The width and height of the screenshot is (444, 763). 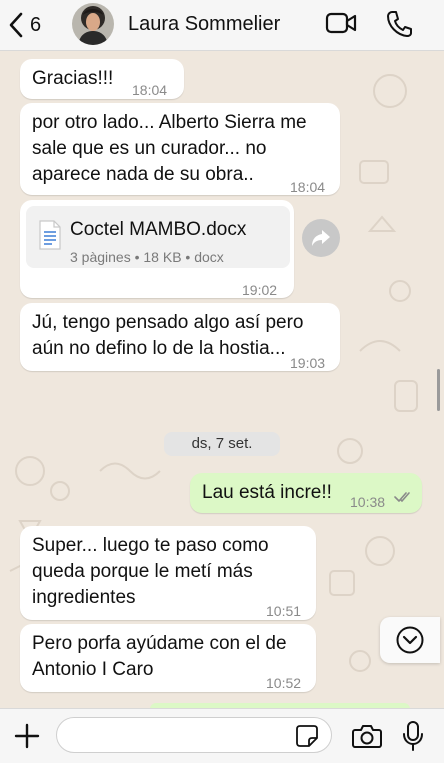 What do you see at coordinates (284, 611) in the screenshot?
I see `message-time: 10:51` at bounding box center [284, 611].